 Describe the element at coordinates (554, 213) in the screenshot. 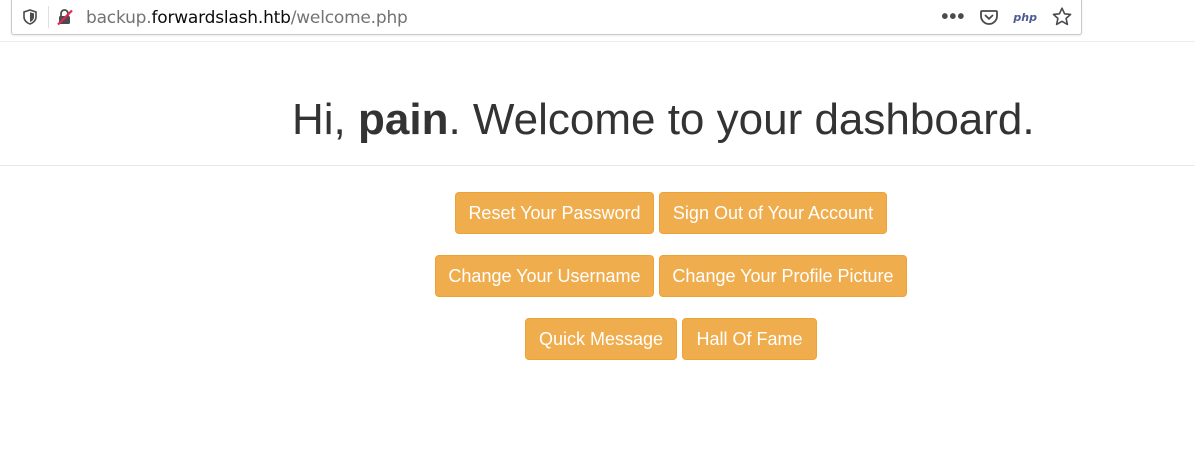

I see `reset-password-button: Reset Your Password` at that location.